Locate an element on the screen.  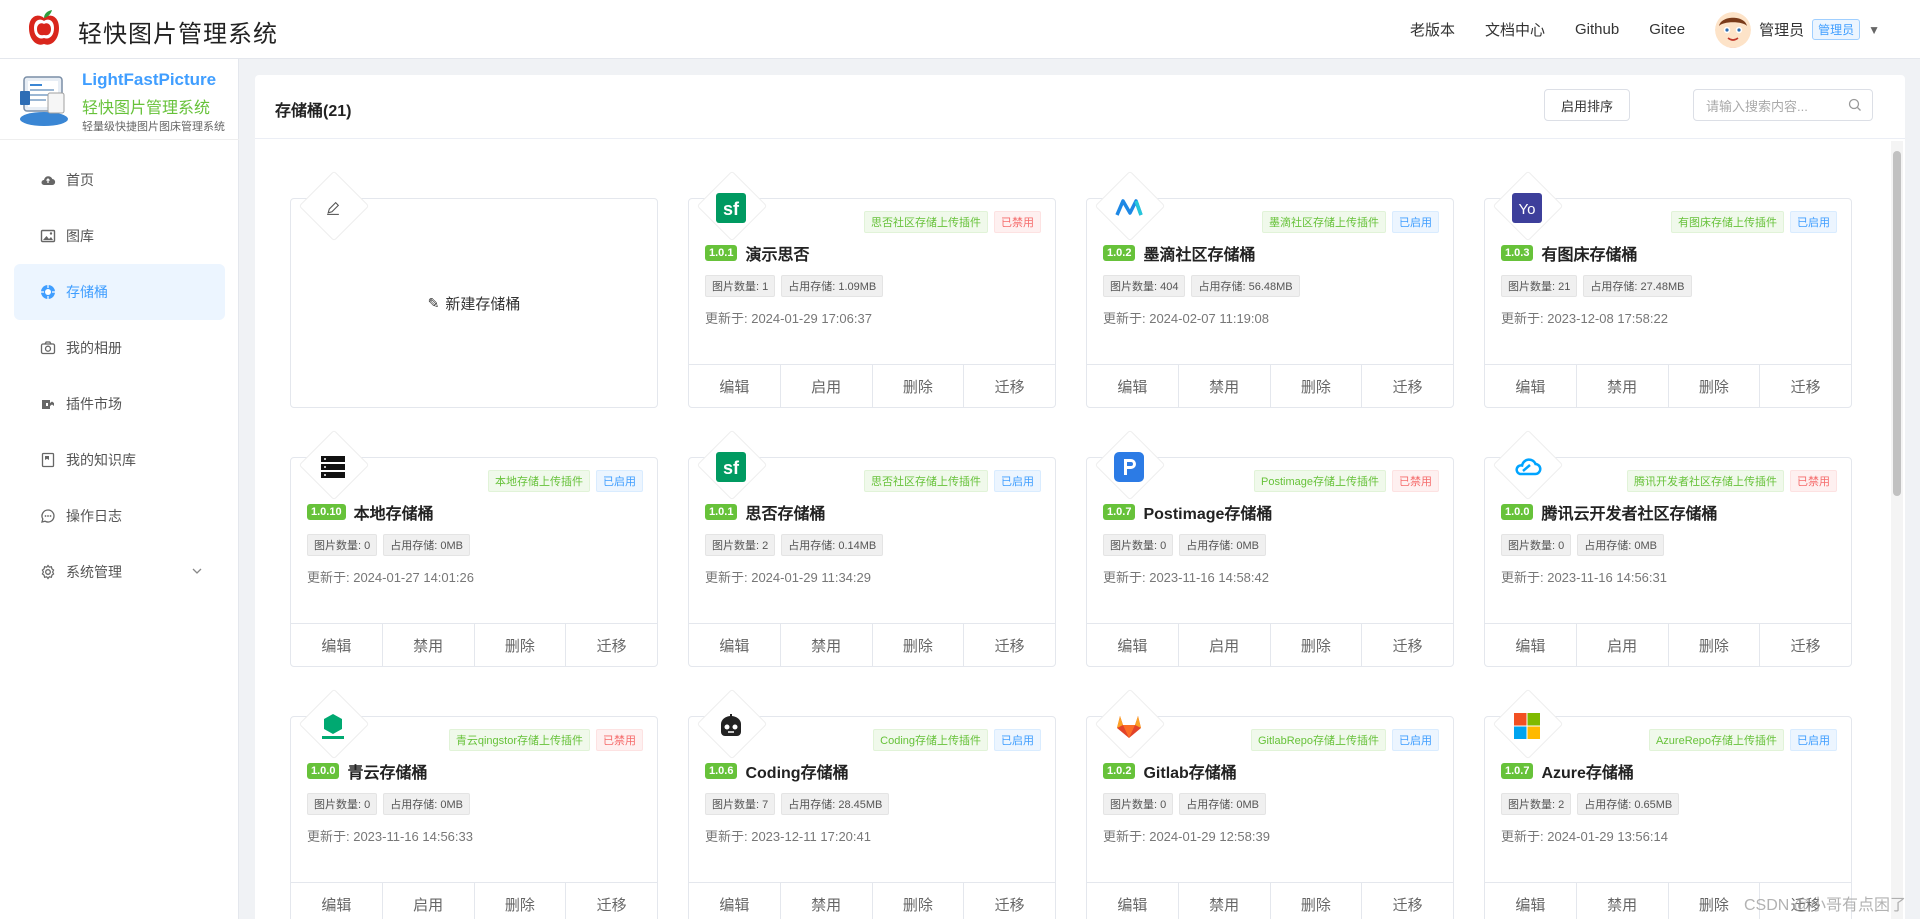
chevron-down-icon: ▼ is located at coordinates (1874, 30).